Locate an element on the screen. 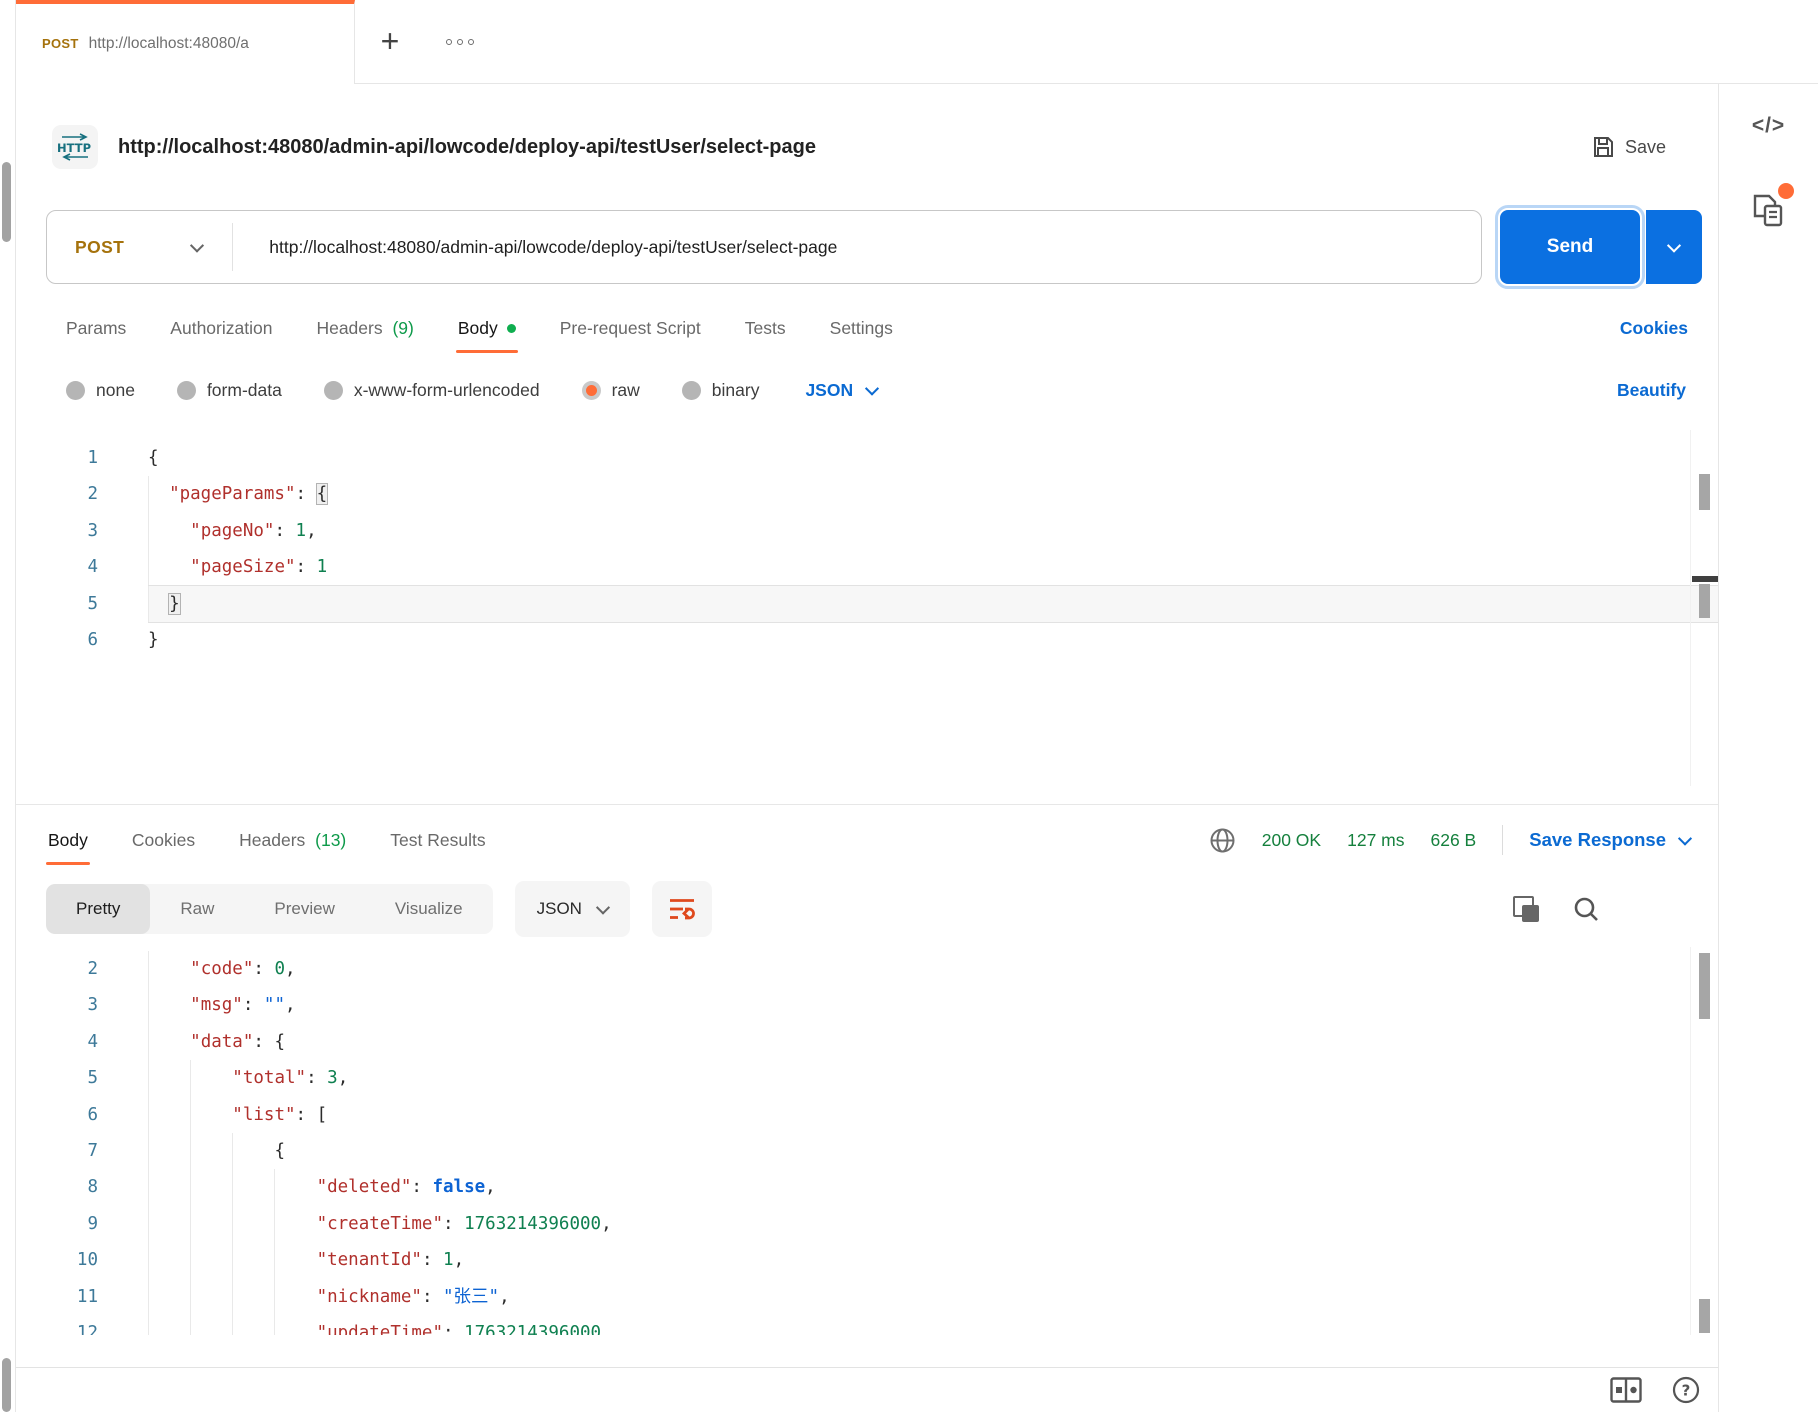  view-tab-raw: Raw is located at coordinates (197, 909).